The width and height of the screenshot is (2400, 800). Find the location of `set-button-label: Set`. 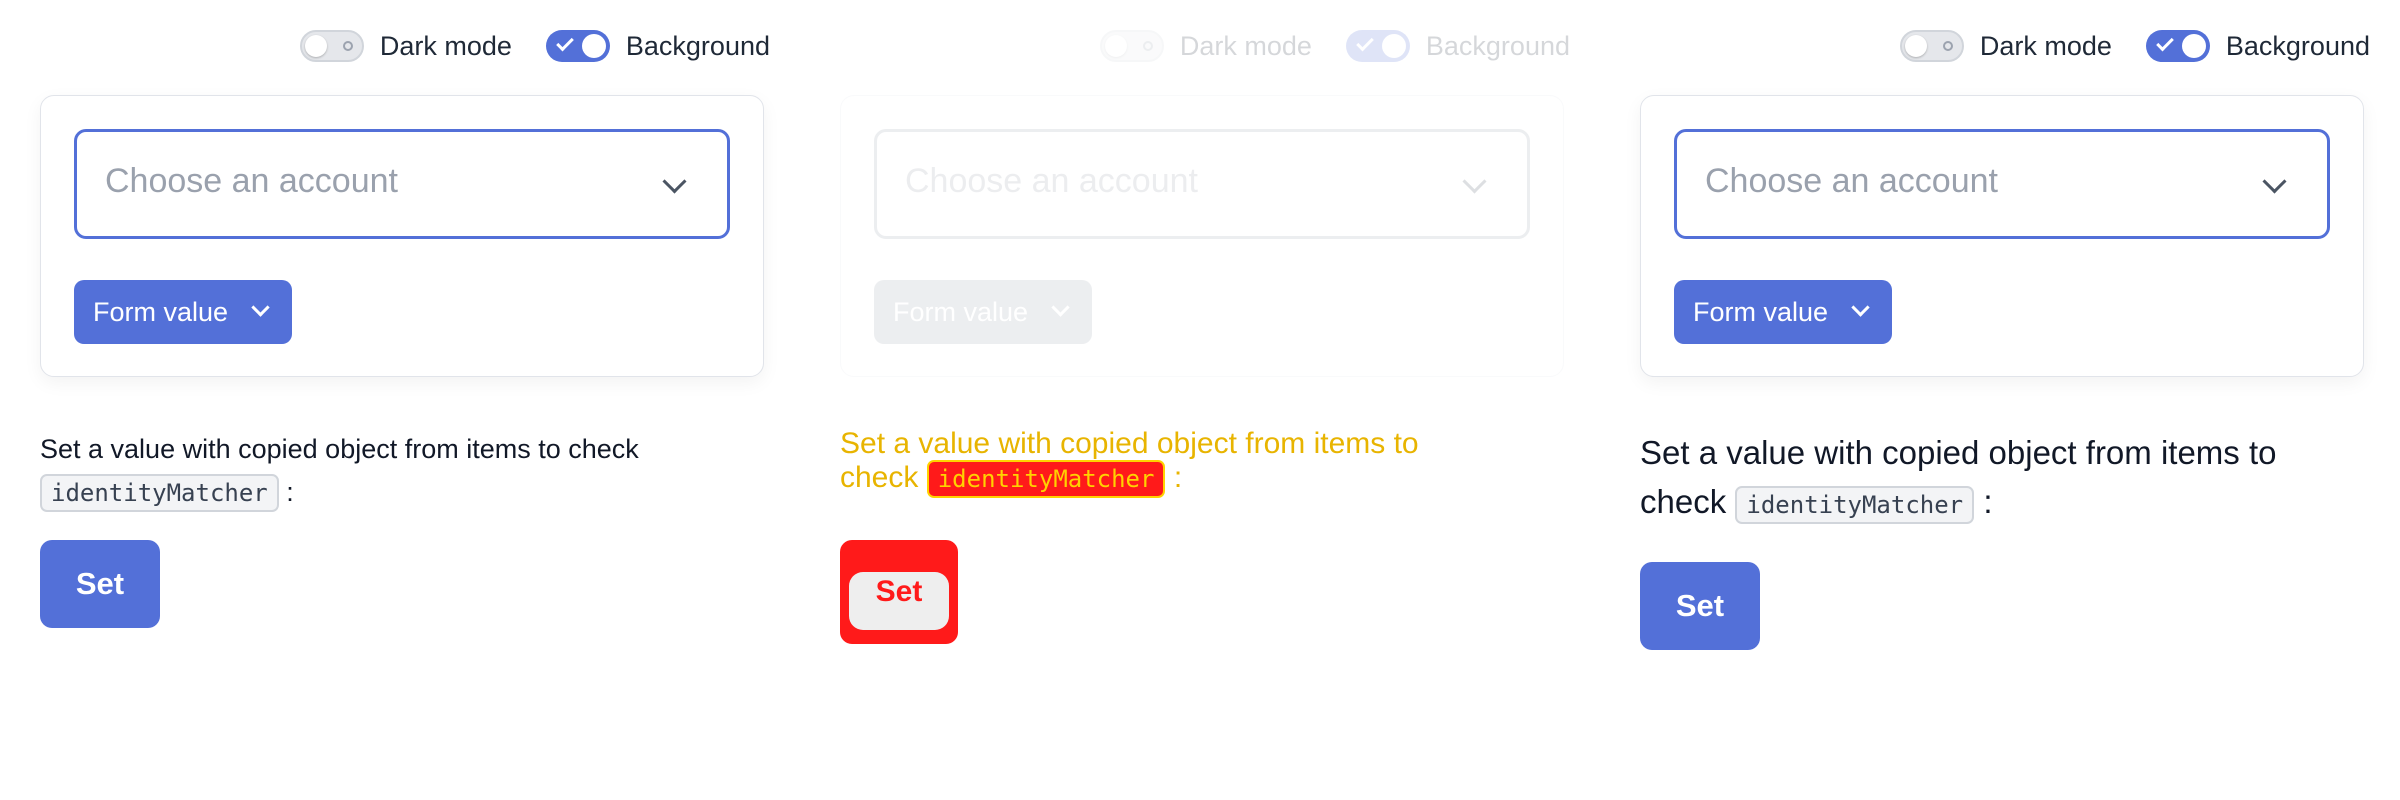

set-button-label: Set is located at coordinates (899, 601).